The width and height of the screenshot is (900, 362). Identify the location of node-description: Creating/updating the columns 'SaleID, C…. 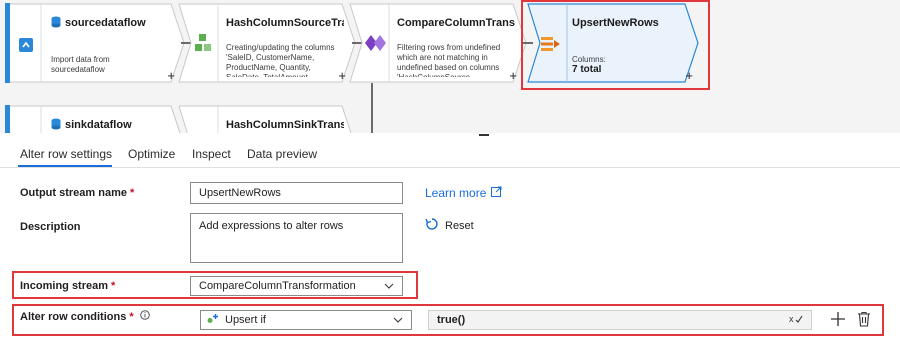
(280, 60).